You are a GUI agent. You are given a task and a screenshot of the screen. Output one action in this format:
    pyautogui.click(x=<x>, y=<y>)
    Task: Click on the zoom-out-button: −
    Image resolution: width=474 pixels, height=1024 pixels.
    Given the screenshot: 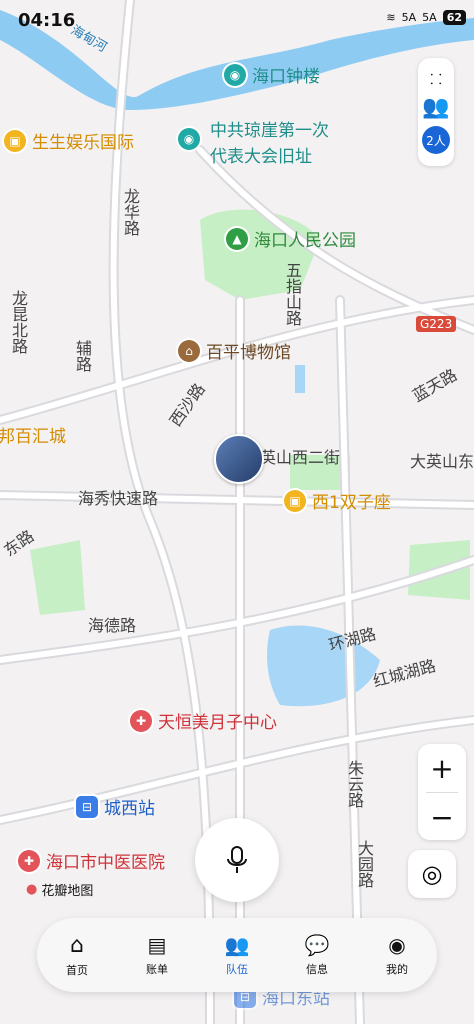 What is the action you would take?
    pyautogui.click(x=442, y=817)
    